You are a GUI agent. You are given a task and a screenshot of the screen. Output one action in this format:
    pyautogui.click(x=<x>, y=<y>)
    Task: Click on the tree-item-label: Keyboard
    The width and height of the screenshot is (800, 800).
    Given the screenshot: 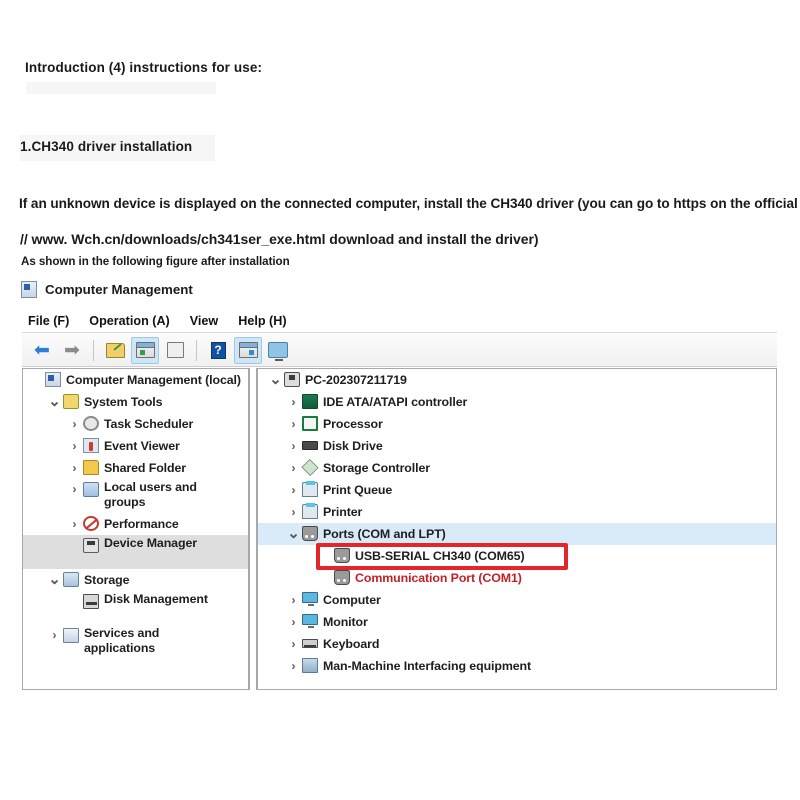 What is the action you would take?
    pyautogui.click(x=351, y=644)
    